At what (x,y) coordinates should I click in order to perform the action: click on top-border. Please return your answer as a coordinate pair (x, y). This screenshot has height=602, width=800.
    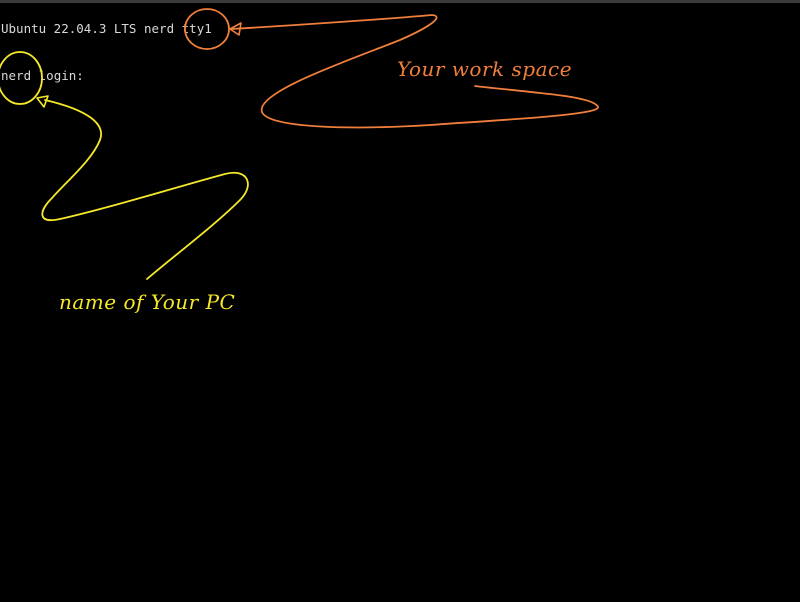
    Looking at the image, I should click on (400, 1).